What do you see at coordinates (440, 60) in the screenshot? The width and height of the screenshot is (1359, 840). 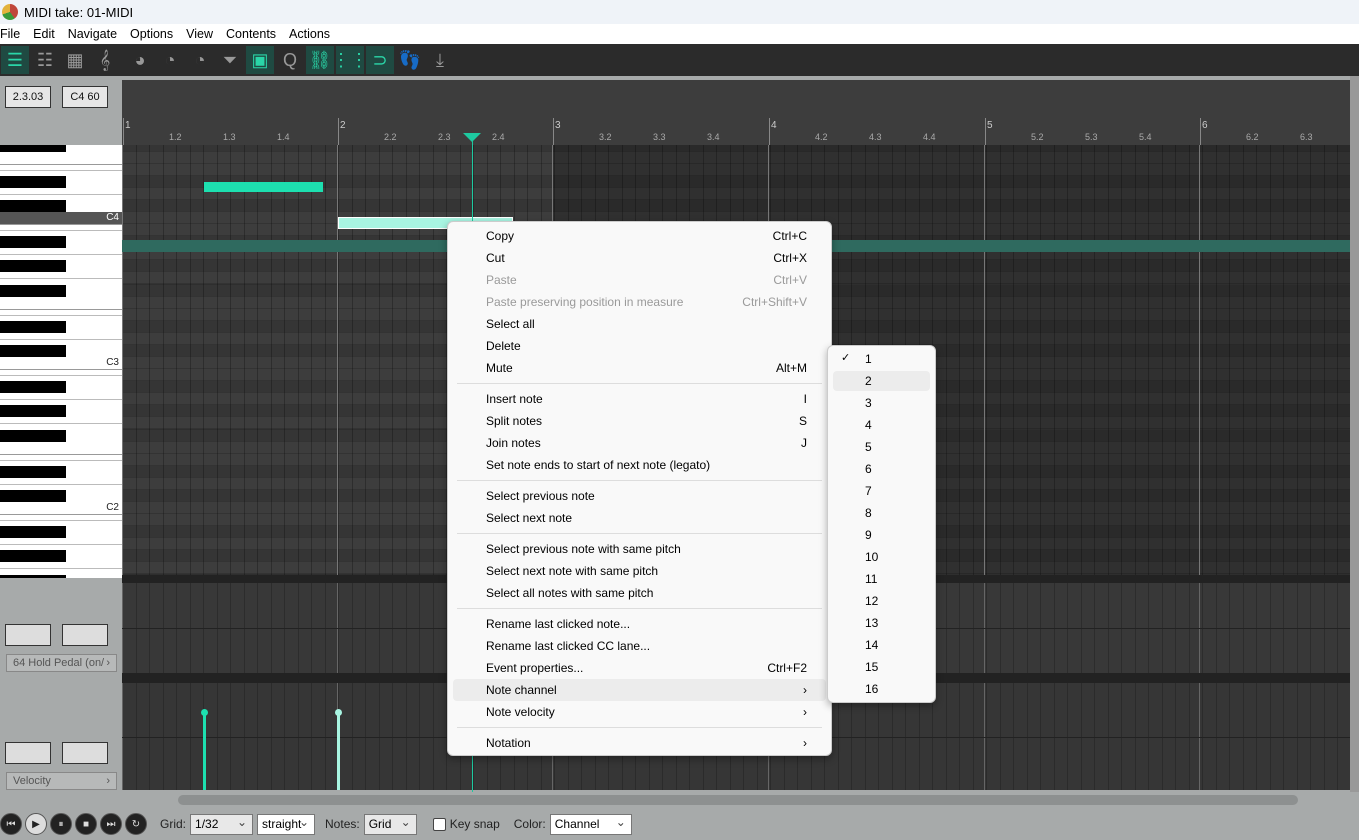 I see `import-icon: ⤓` at bounding box center [440, 60].